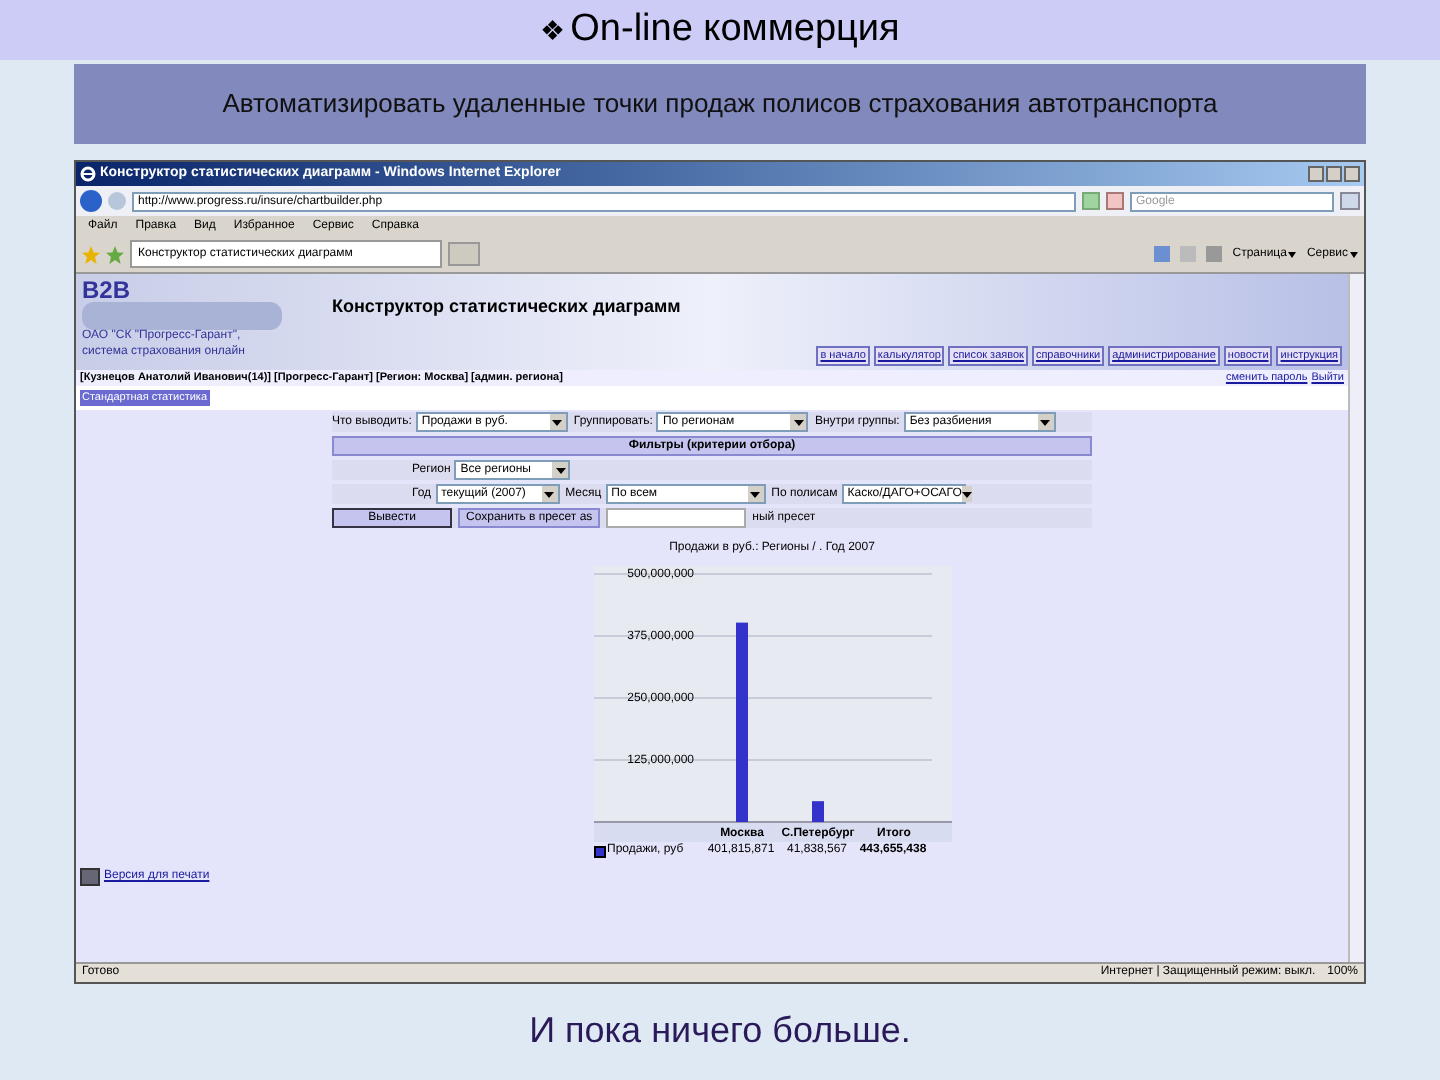  Describe the element at coordinates (1356, 618) in the screenshot. I see `scrollbar` at that location.